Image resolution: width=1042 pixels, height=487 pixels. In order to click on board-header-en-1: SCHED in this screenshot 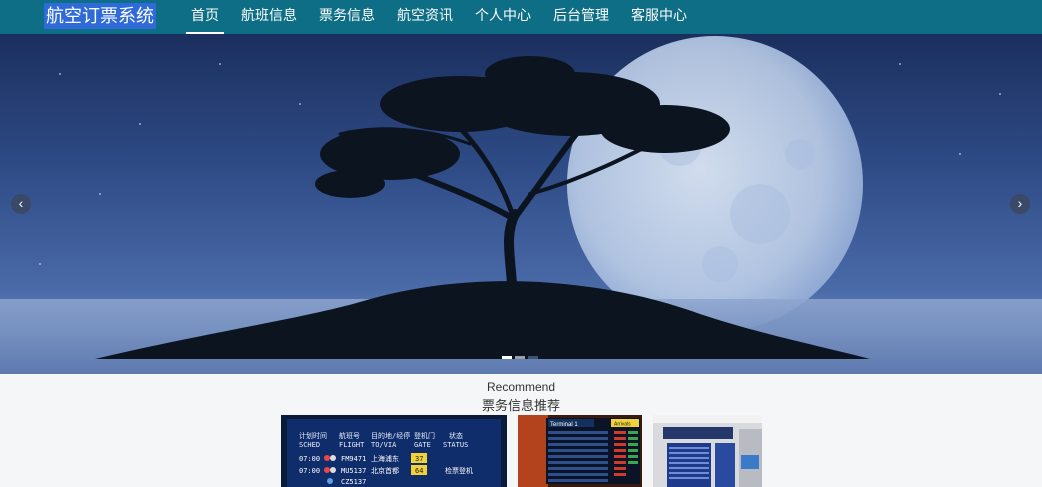, I will do `click(309, 445)`.